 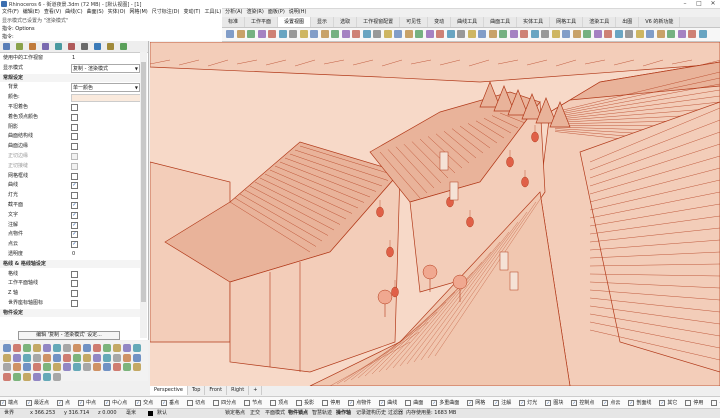 What do you see at coordinates (699, 4) in the screenshot?
I see `maximize-icon: □` at bounding box center [699, 4].